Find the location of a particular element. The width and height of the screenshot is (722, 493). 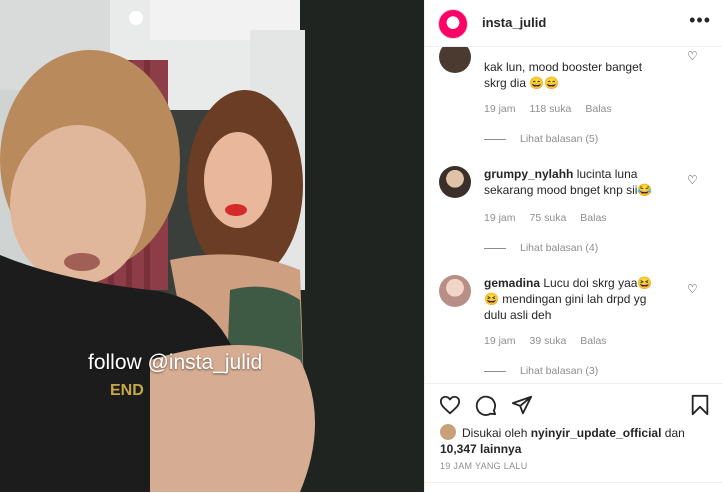

view-replies-button: Lihat balasan (5) is located at coordinates (541, 139).